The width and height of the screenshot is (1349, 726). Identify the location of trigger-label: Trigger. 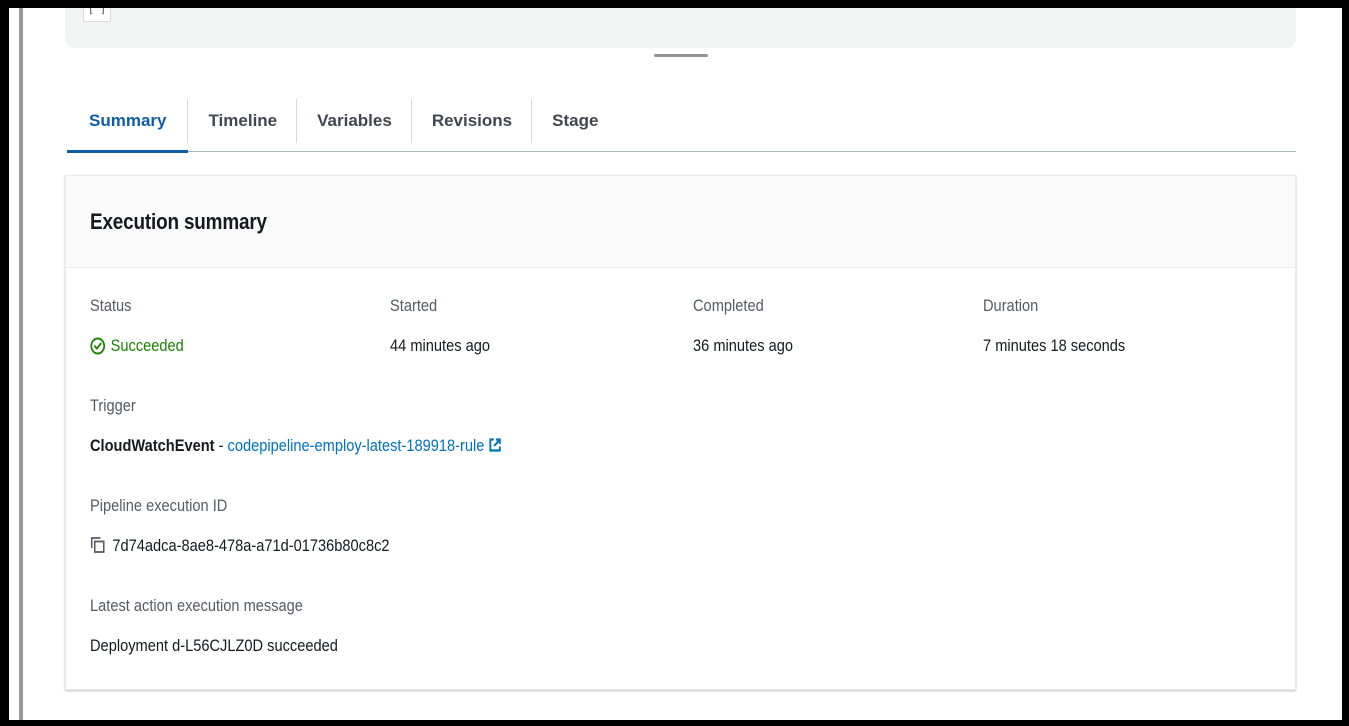
(113, 405).